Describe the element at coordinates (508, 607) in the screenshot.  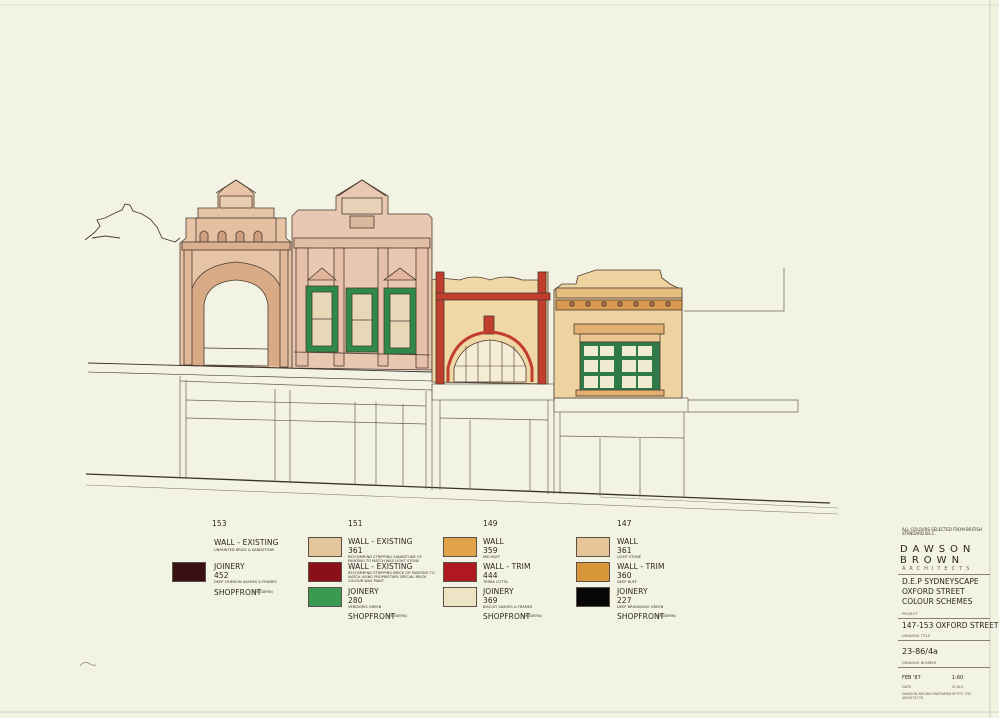
I see `legend-149-joinery-detail: BISCUIT SASHES & FRAMES` at that location.